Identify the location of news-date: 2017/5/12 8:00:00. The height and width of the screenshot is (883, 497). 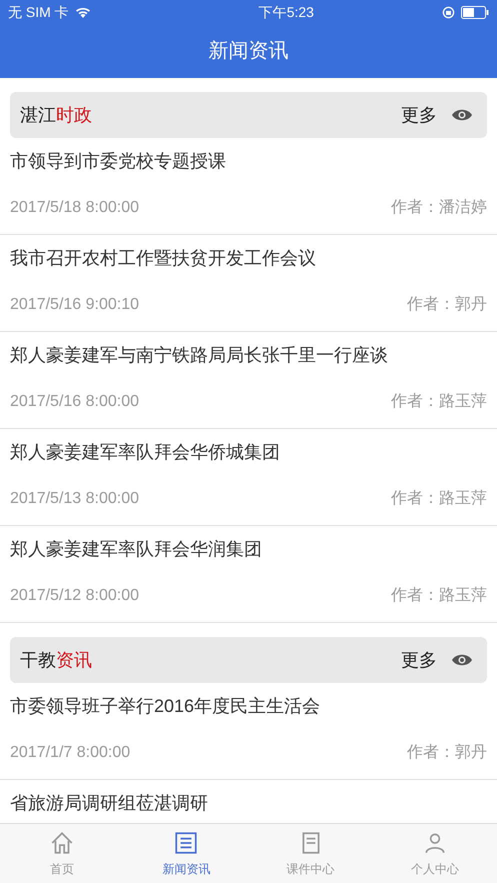
(75, 596).